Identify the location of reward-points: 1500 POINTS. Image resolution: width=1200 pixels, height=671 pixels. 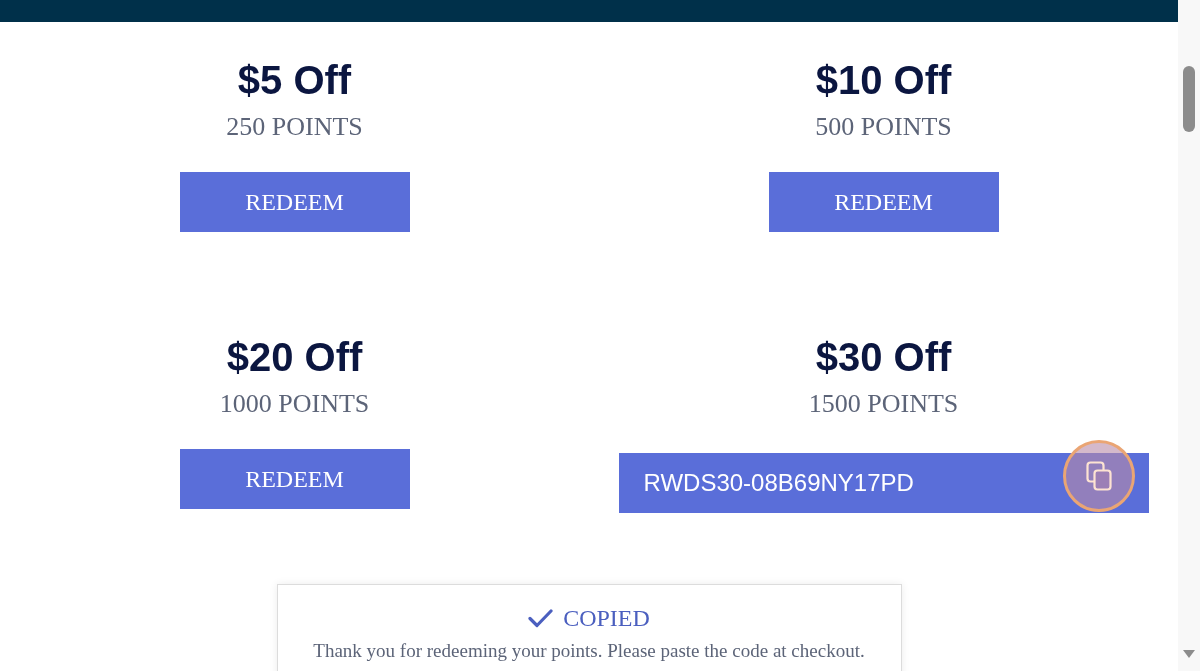
(883, 404).